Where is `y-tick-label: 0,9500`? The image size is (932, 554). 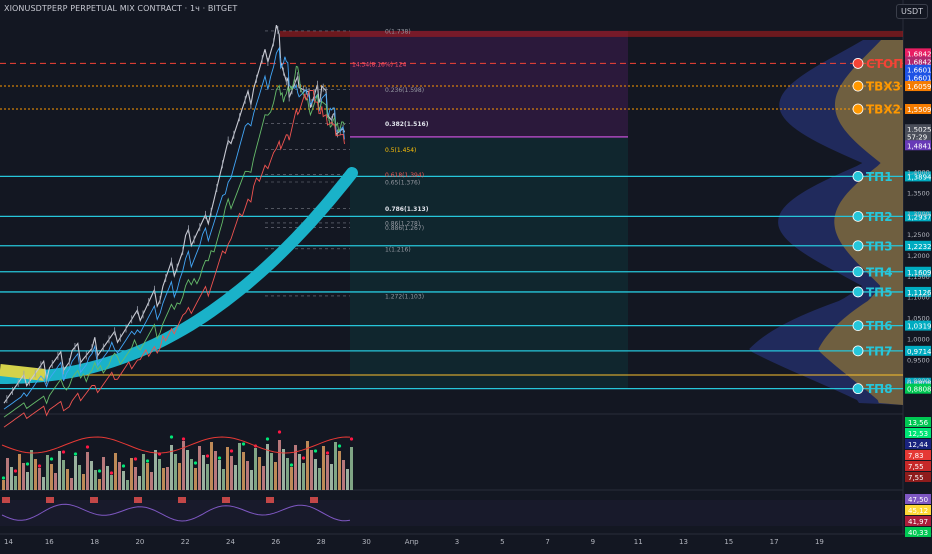 y-tick-label: 0,9500 is located at coordinates (918, 360).